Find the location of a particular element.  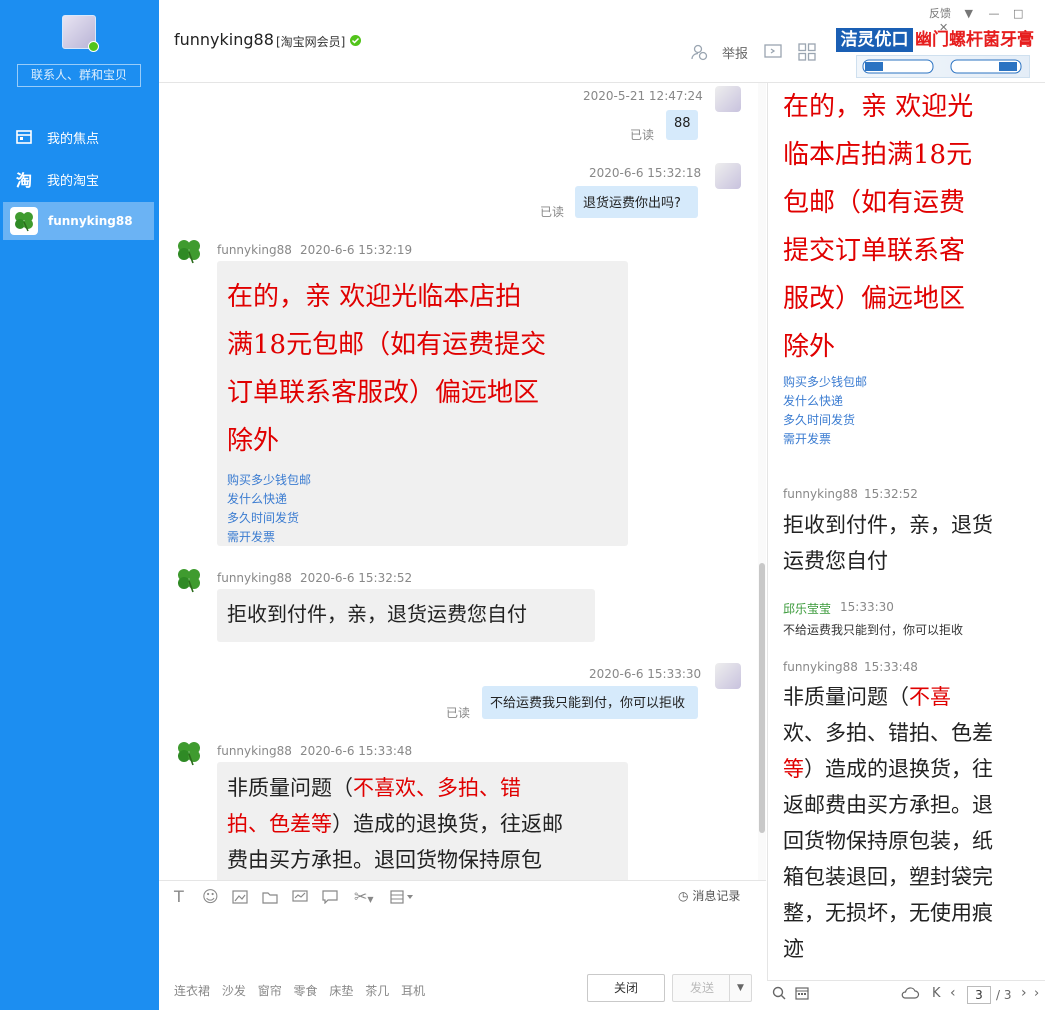

incoming-message-bubble: 拒收到付件，亲，退货运费您自付 is located at coordinates (406, 615).